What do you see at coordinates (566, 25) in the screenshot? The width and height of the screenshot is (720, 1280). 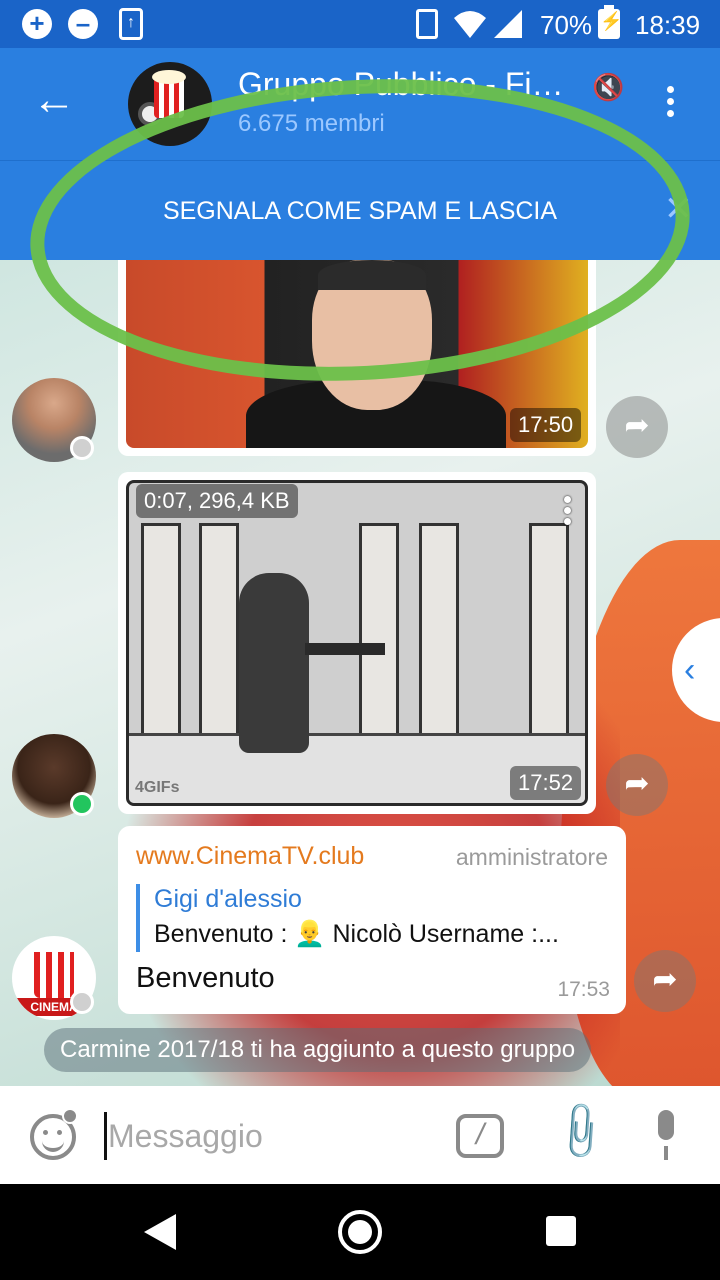 I see `battery-percent: 70%` at bounding box center [566, 25].